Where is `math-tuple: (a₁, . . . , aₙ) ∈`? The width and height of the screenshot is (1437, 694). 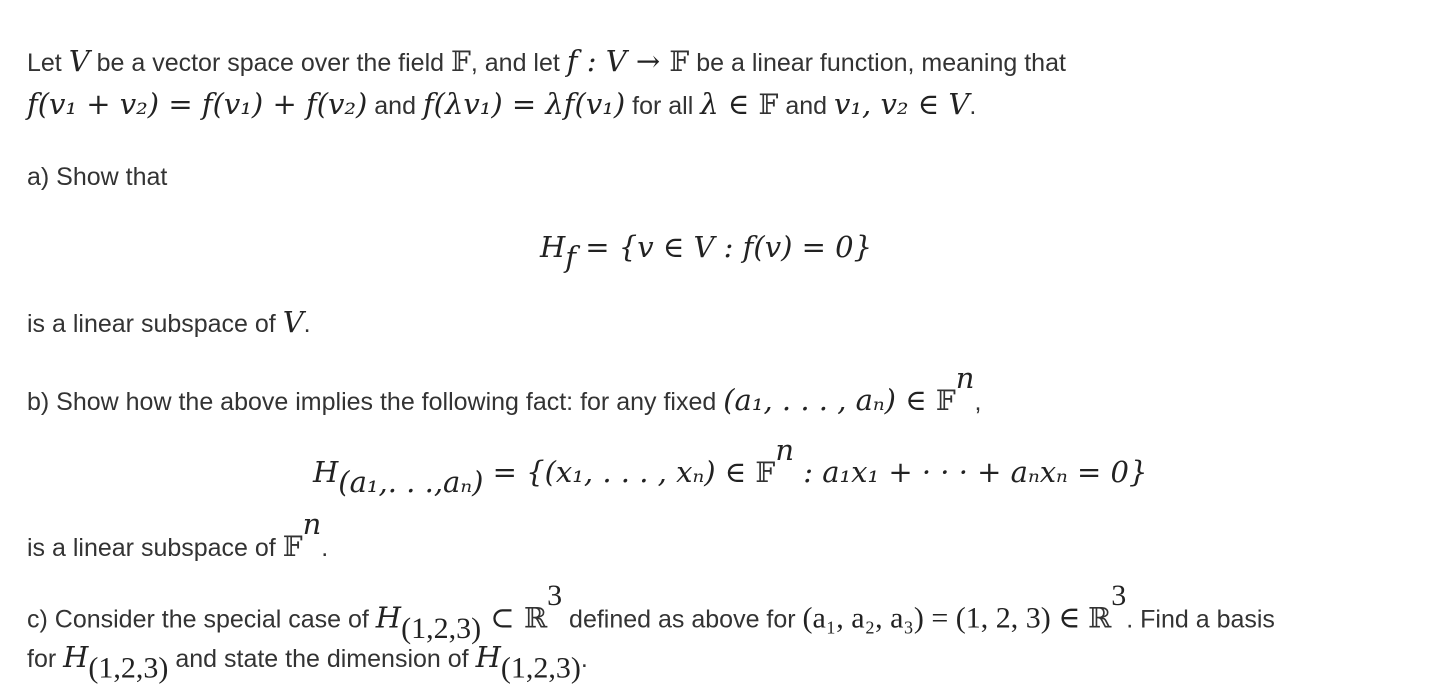
math-tuple: (a₁, . . . , aₙ) ∈ is located at coordinates (829, 399).